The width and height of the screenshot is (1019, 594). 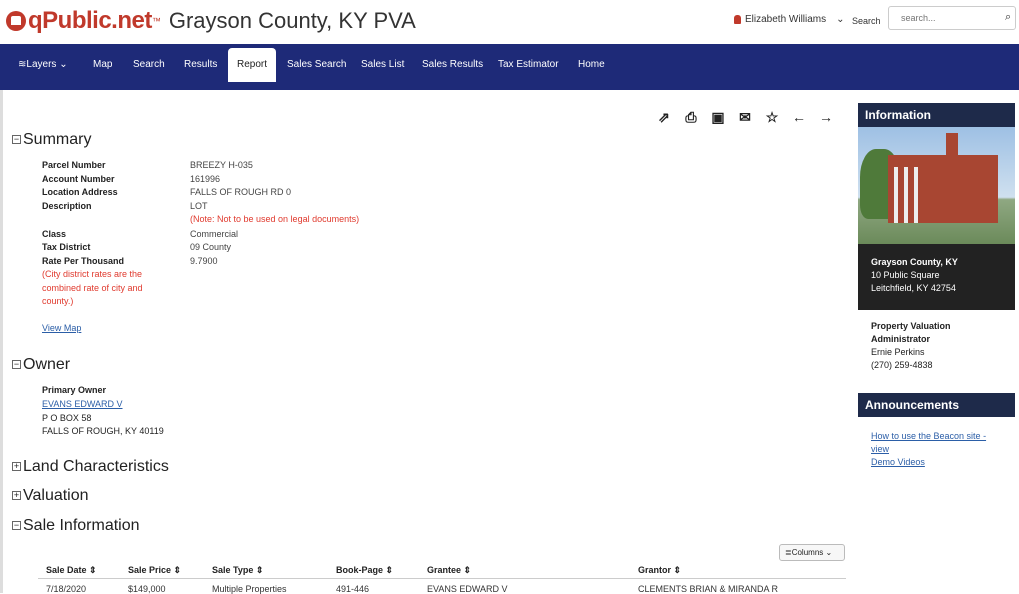 I want to click on pva-title-1: Property Valuation, so click(x=911, y=326).